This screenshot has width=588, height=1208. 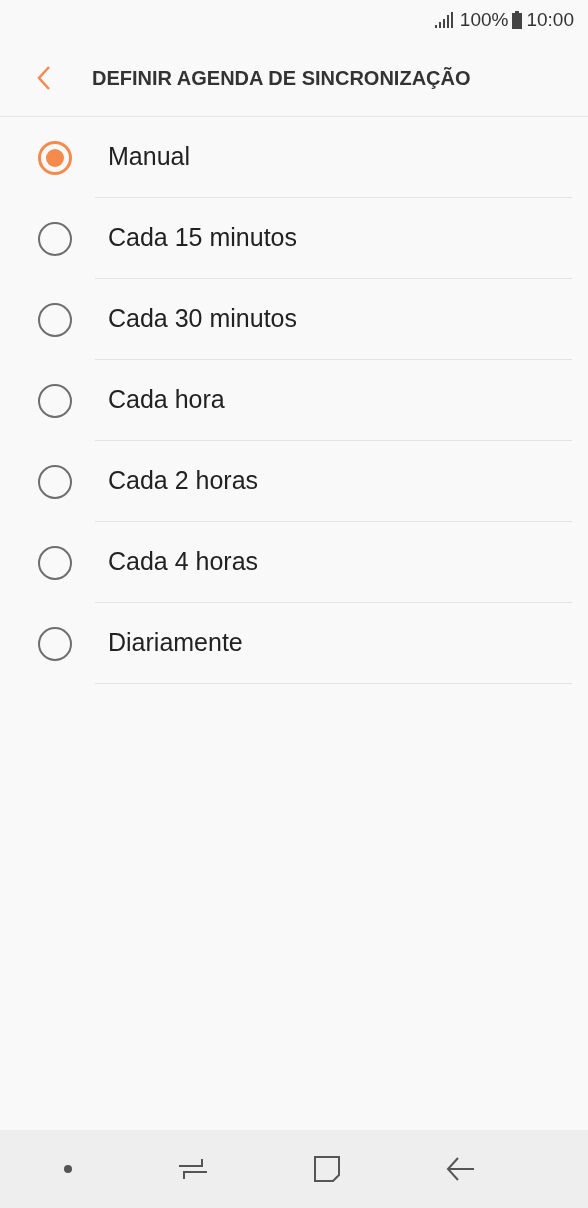 What do you see at coordinates (166, 400) in the screenshot?
I see `option-label: Cada hora` at bounding box center [166, 400].